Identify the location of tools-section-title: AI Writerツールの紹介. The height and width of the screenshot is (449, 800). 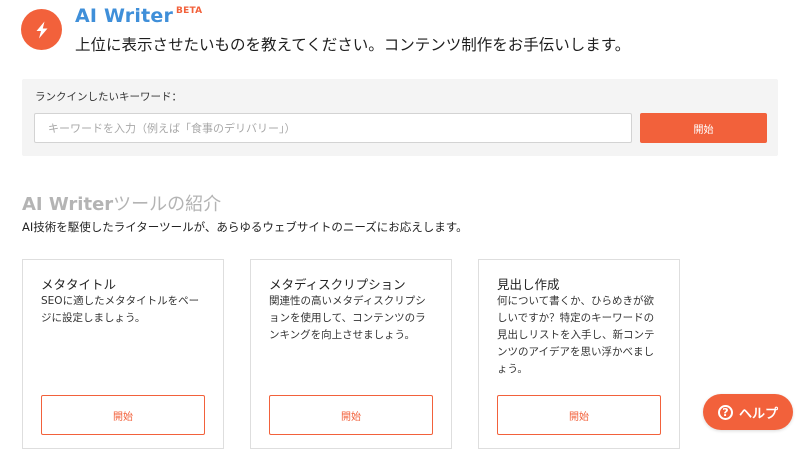
(121, 203).